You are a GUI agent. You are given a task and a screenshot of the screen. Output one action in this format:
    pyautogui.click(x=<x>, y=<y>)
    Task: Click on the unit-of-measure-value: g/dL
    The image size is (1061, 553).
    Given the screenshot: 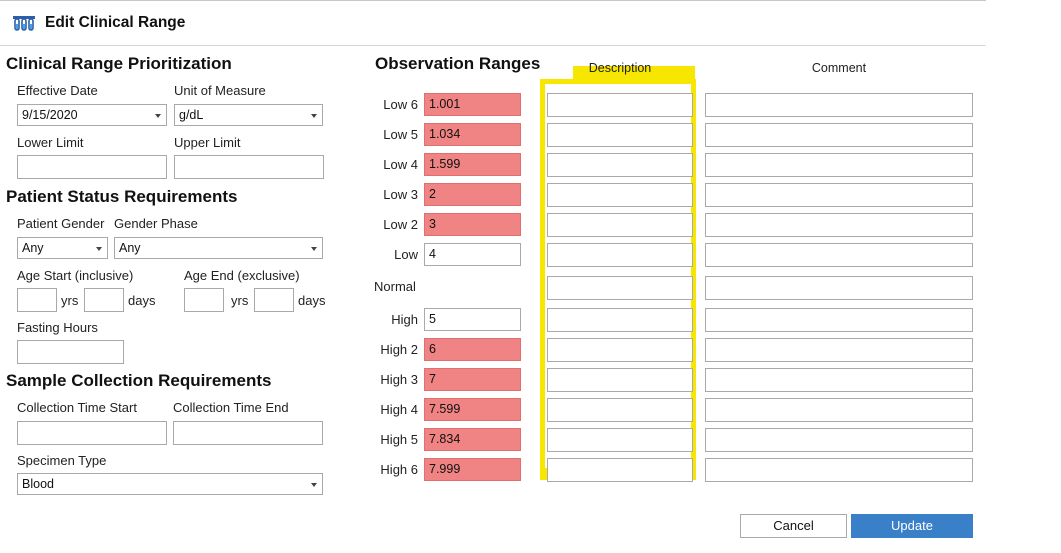 What is the action you would take?
    pyautogui.click(x=191, y=115)
    